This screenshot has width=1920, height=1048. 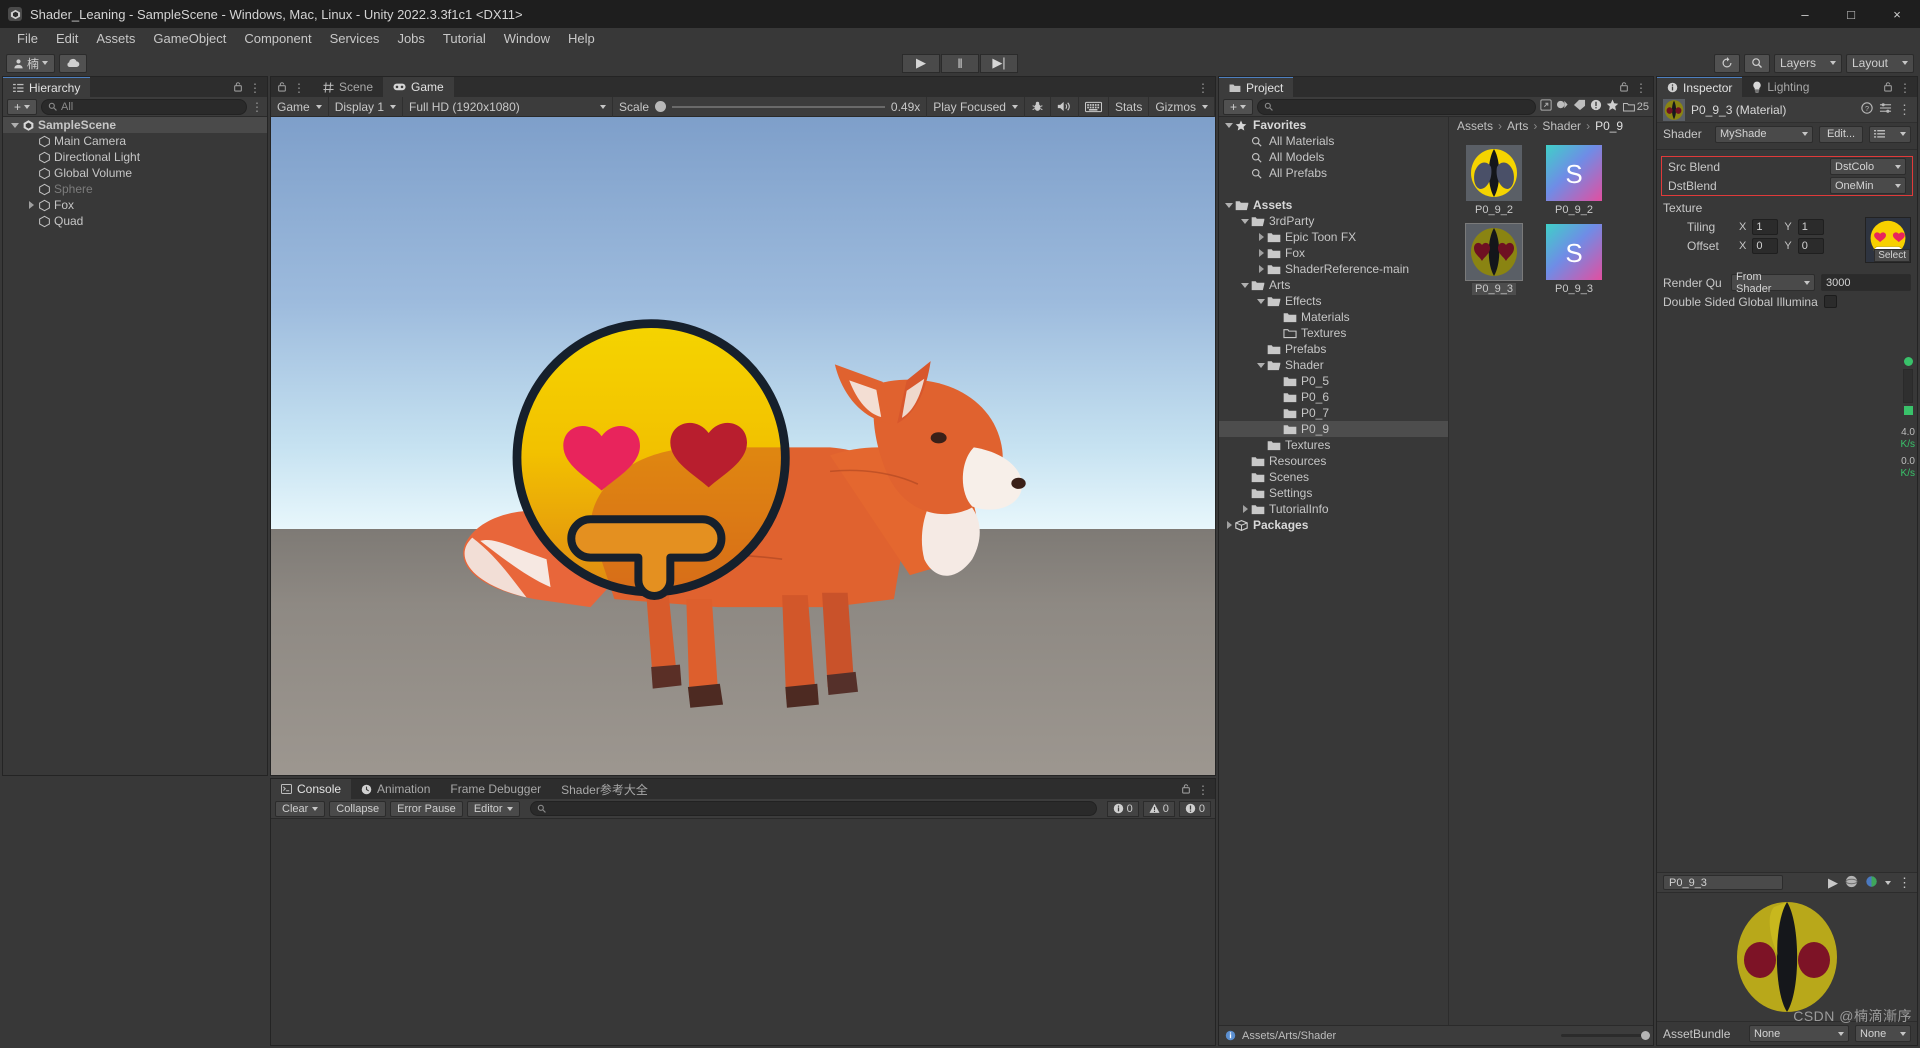 What do you see at coordinates (1851, 883) in the screenshot?
I see `preview-sphere-icon` at bounding box center [1851, 883].